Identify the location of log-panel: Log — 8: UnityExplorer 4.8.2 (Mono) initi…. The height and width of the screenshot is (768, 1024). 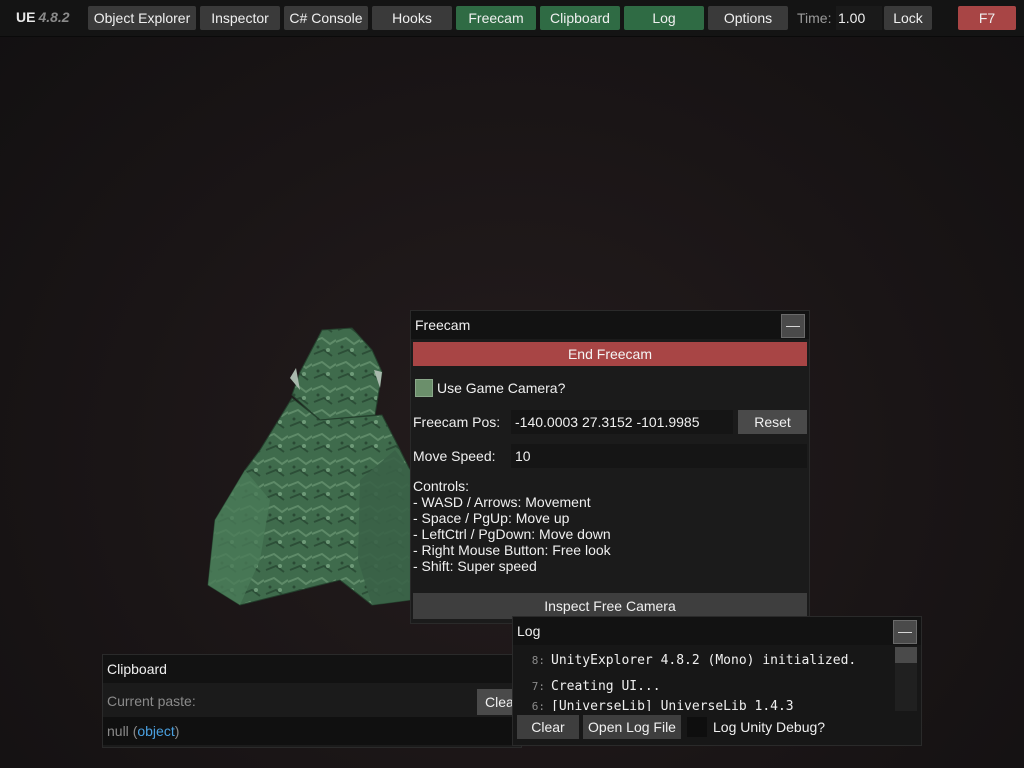
(717, 681).